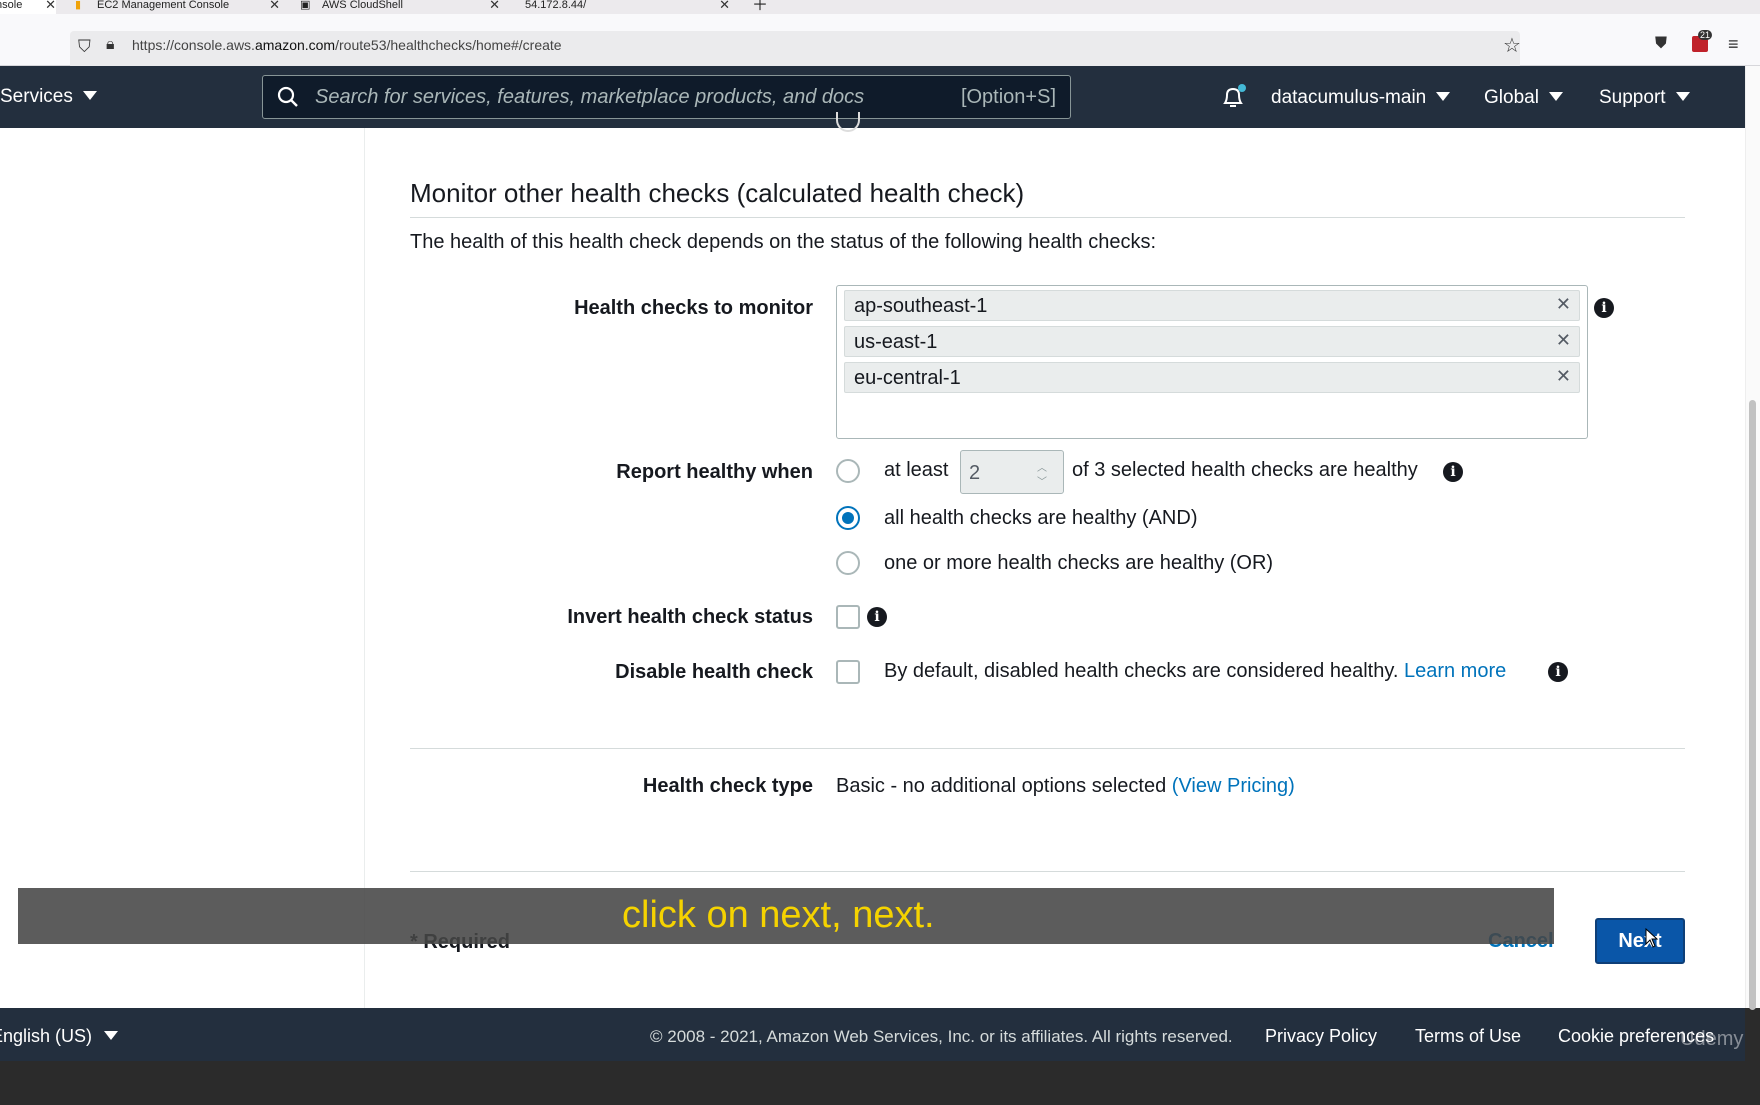 The image size is (1760, 1105). What do you see at coordinates (848, 563) in the screenshot?
I see `radio-or` at bounding box center [848, 563].